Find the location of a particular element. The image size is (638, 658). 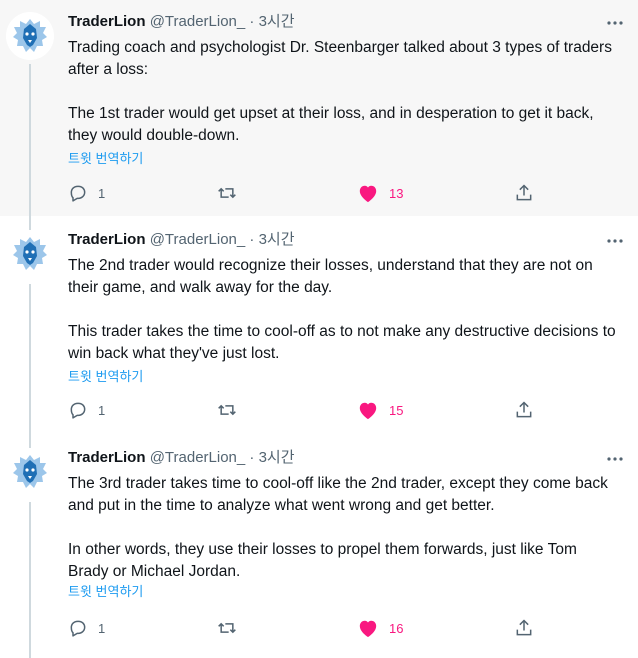

like-count: 13 is located at coordinates (396, 193).